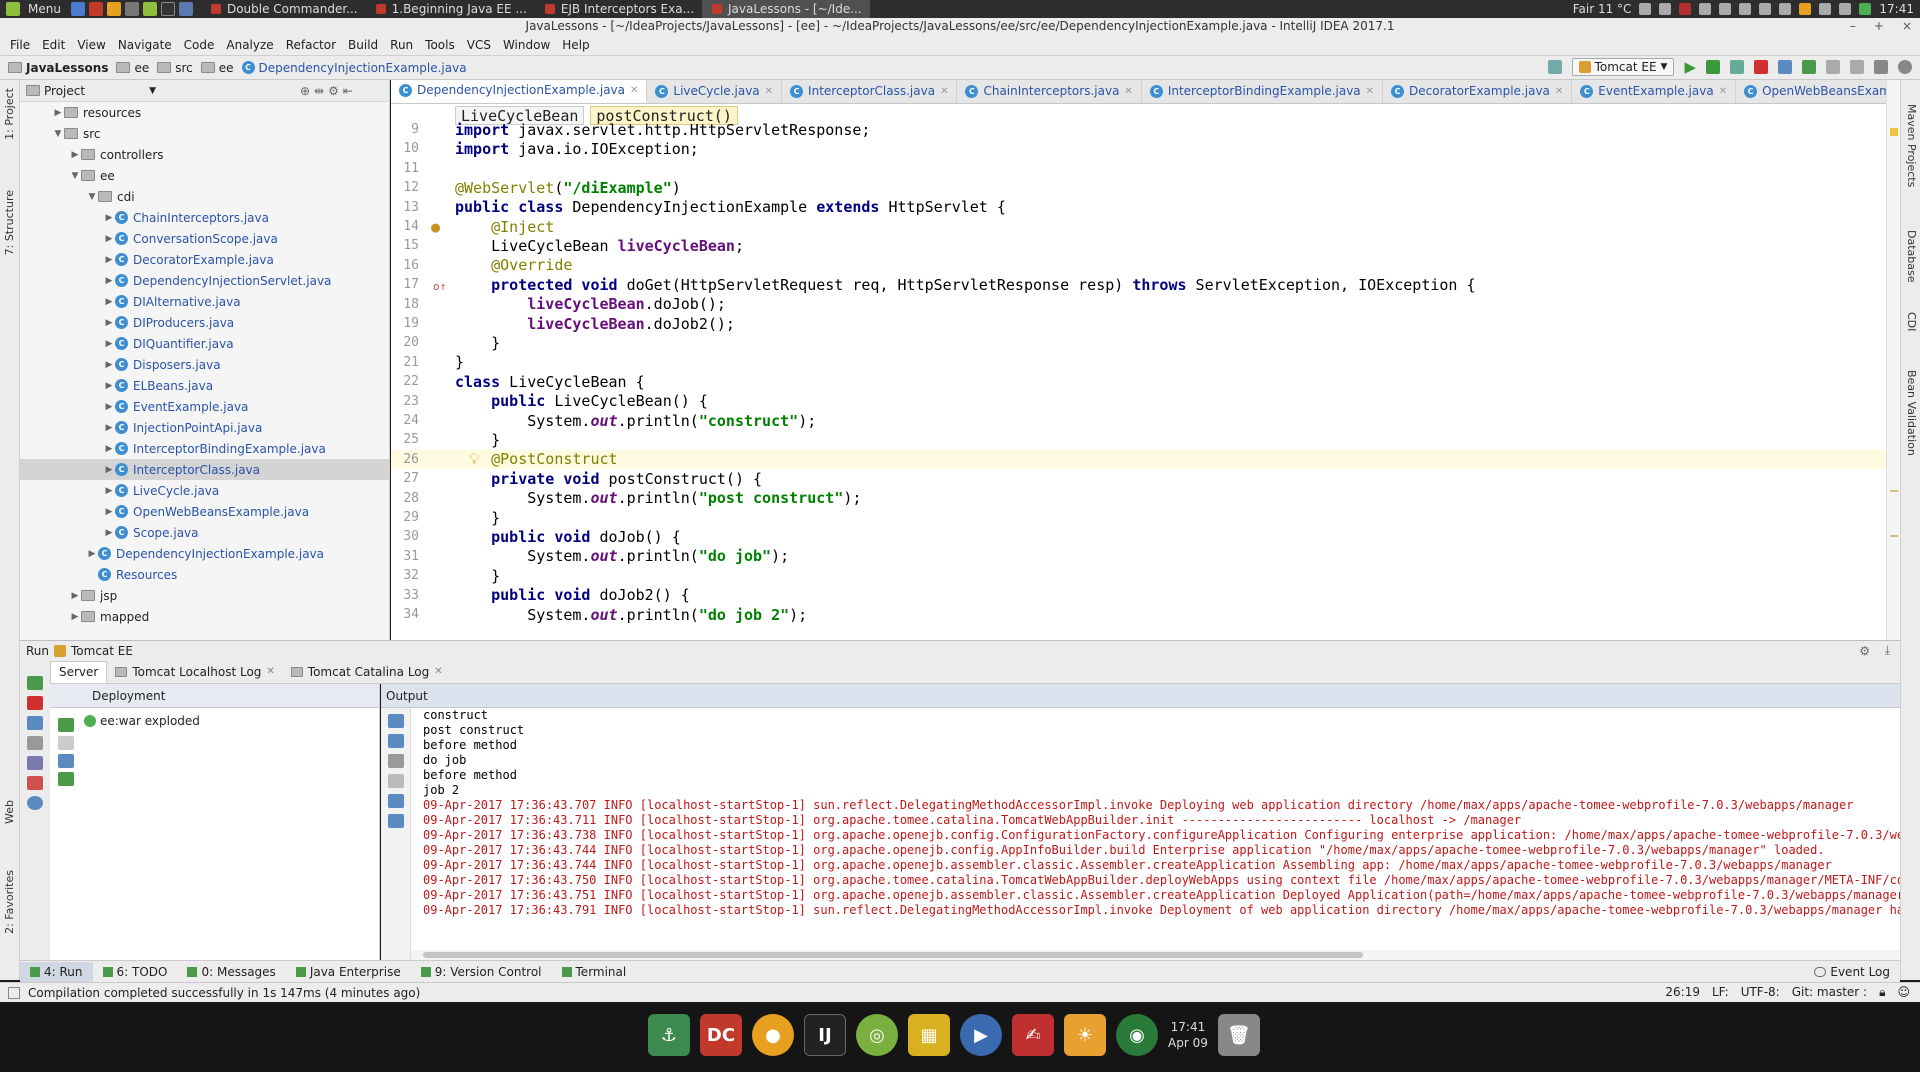  Describe the element at coordinates (575, 45) in the screenshot. I see `menu-help: Help` at that location.